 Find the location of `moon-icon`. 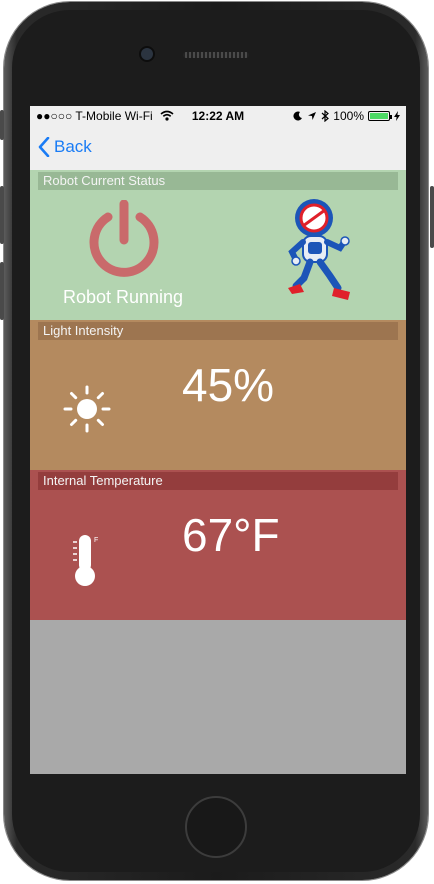

moon-icon is located at coordinates (298, 116).